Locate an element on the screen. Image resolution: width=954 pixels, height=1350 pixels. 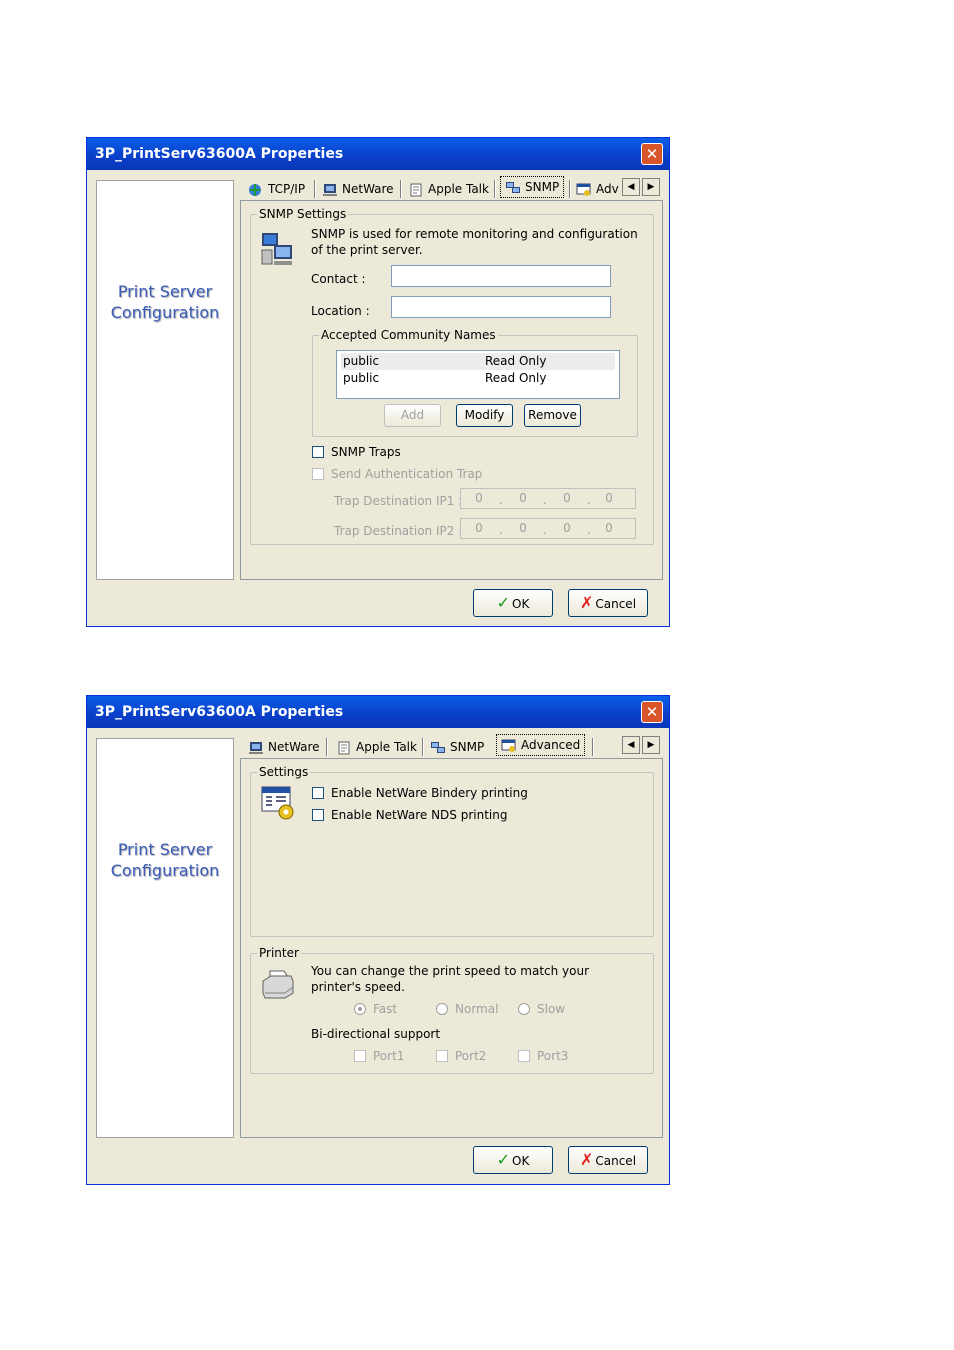
tab-label: Adv is located at coordinates (607, 189).